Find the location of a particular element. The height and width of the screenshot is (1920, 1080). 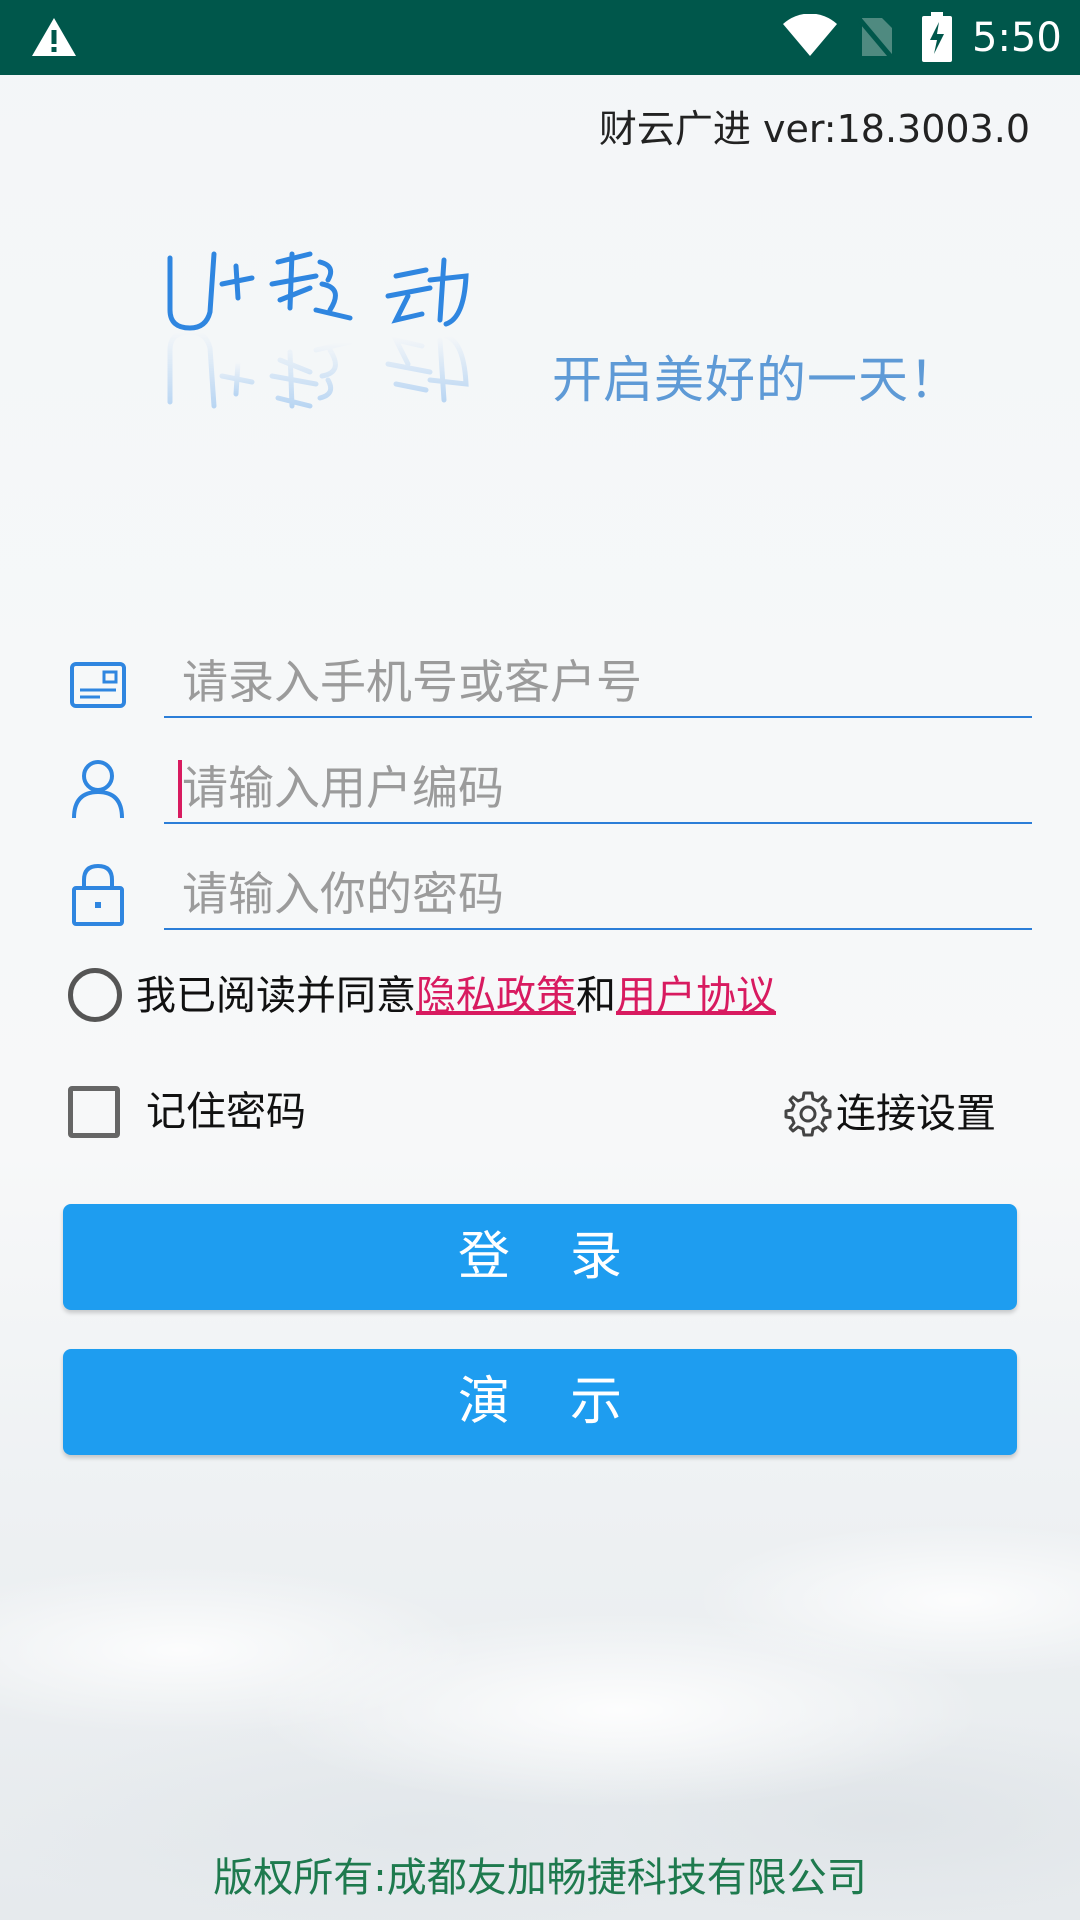

id-card-icon is located at coordinates (98, 685).